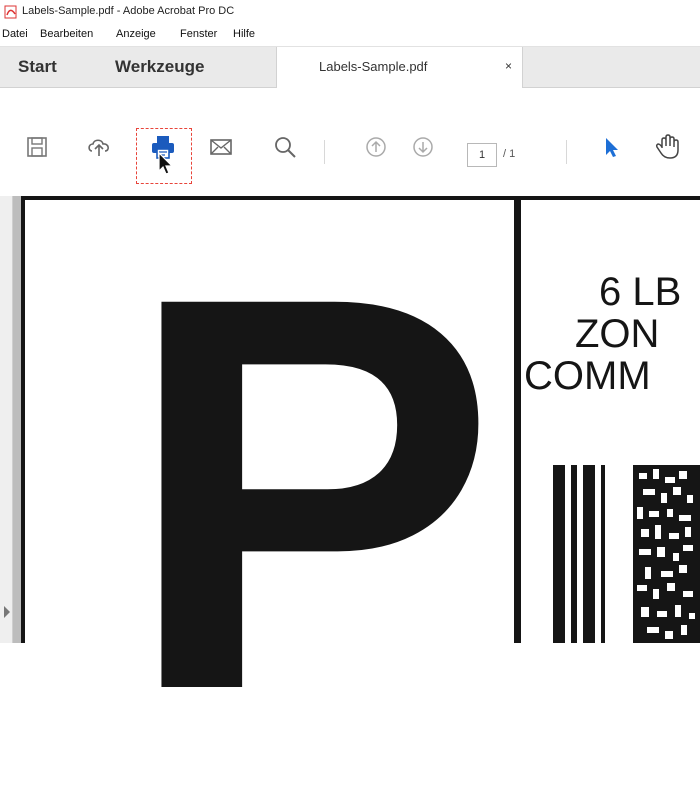 This screenshot has width=700, height=806. I want to click on menu-bearbeiten: Bearbeiten, so click(66, 34).